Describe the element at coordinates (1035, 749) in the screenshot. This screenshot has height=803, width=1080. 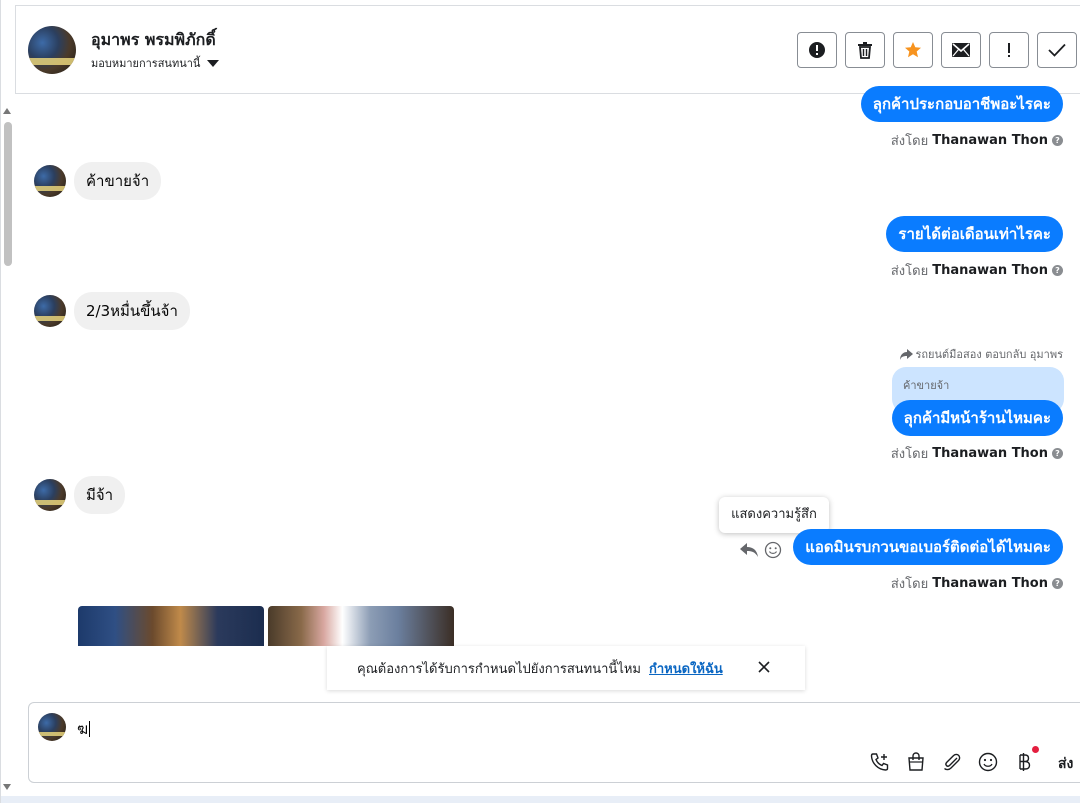
I see `notification-dot` at that location.